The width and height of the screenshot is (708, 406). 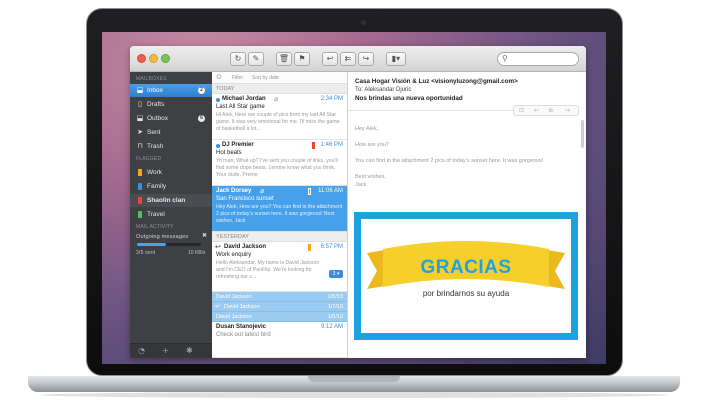 I want to click on work-flag-icon, so click(x=140, y=172).